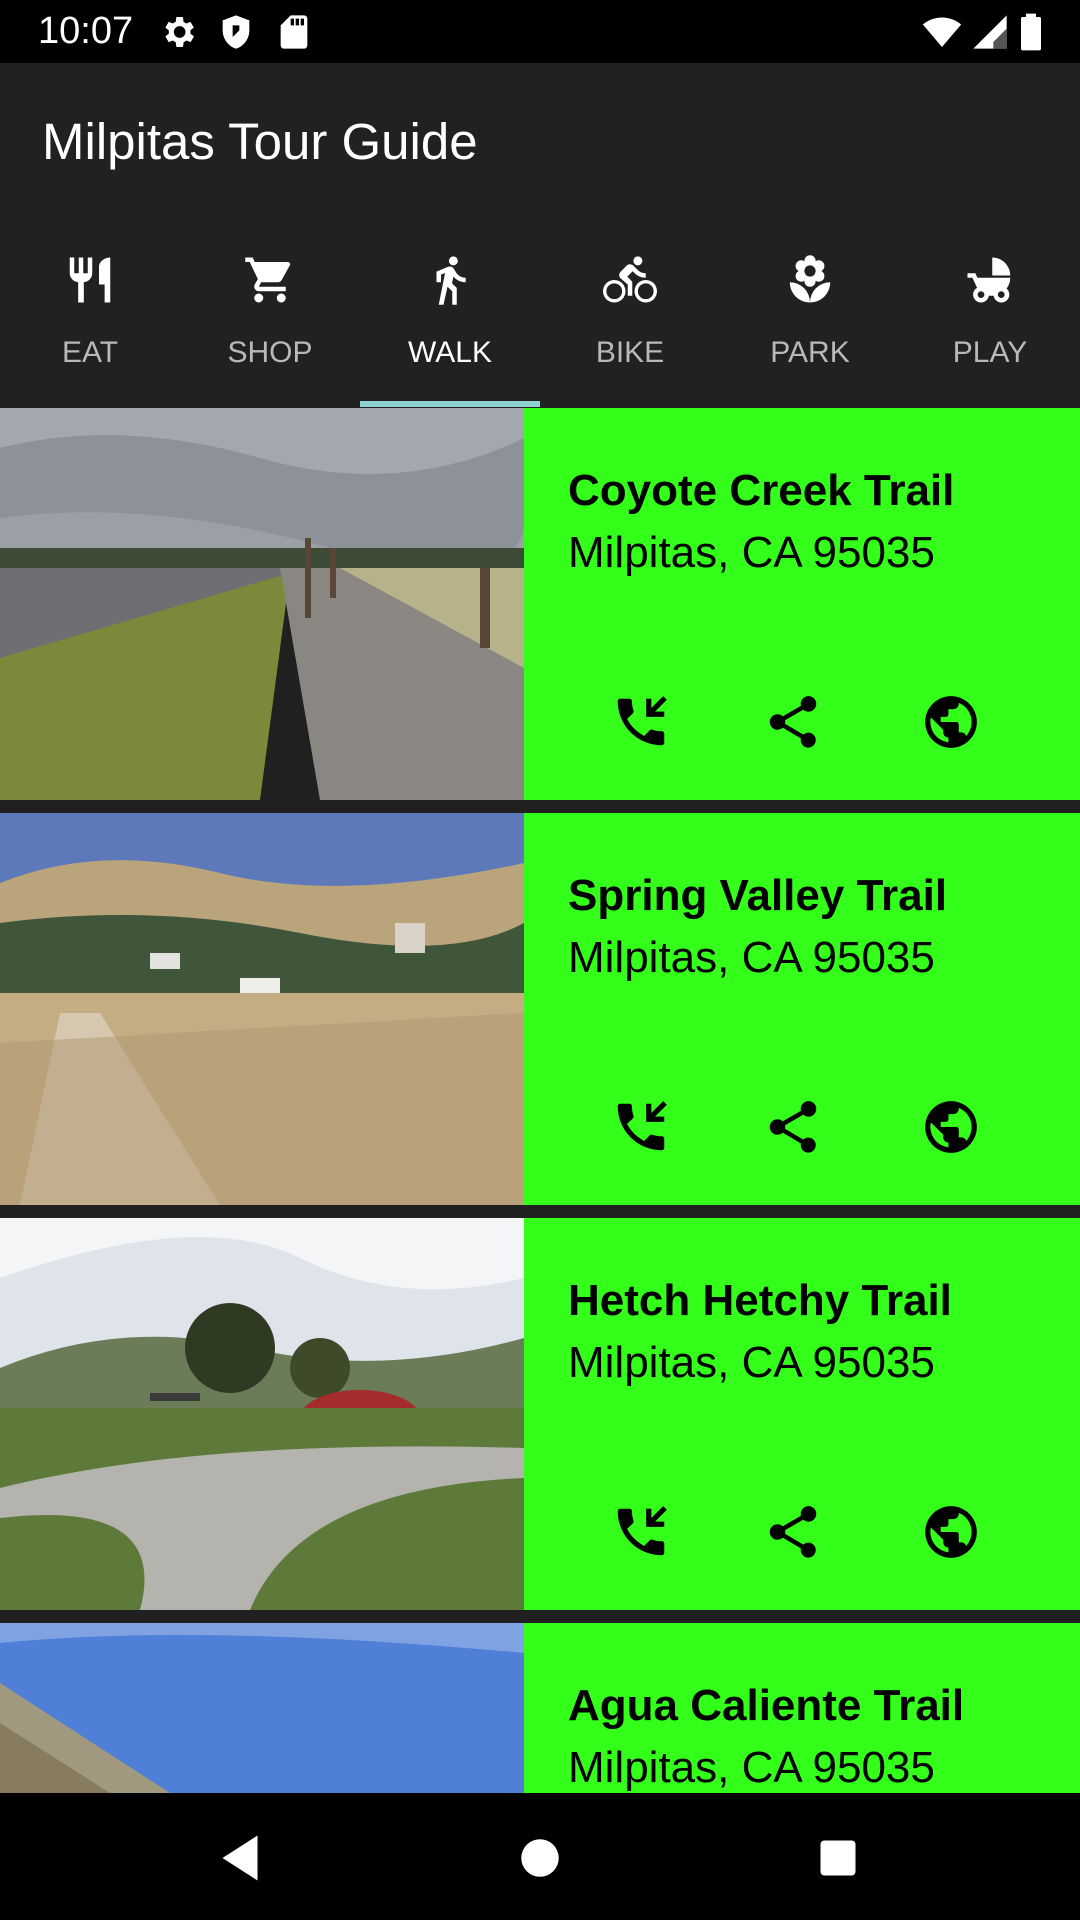  I want to click on tab-walk: WALK, so click(450, 318).